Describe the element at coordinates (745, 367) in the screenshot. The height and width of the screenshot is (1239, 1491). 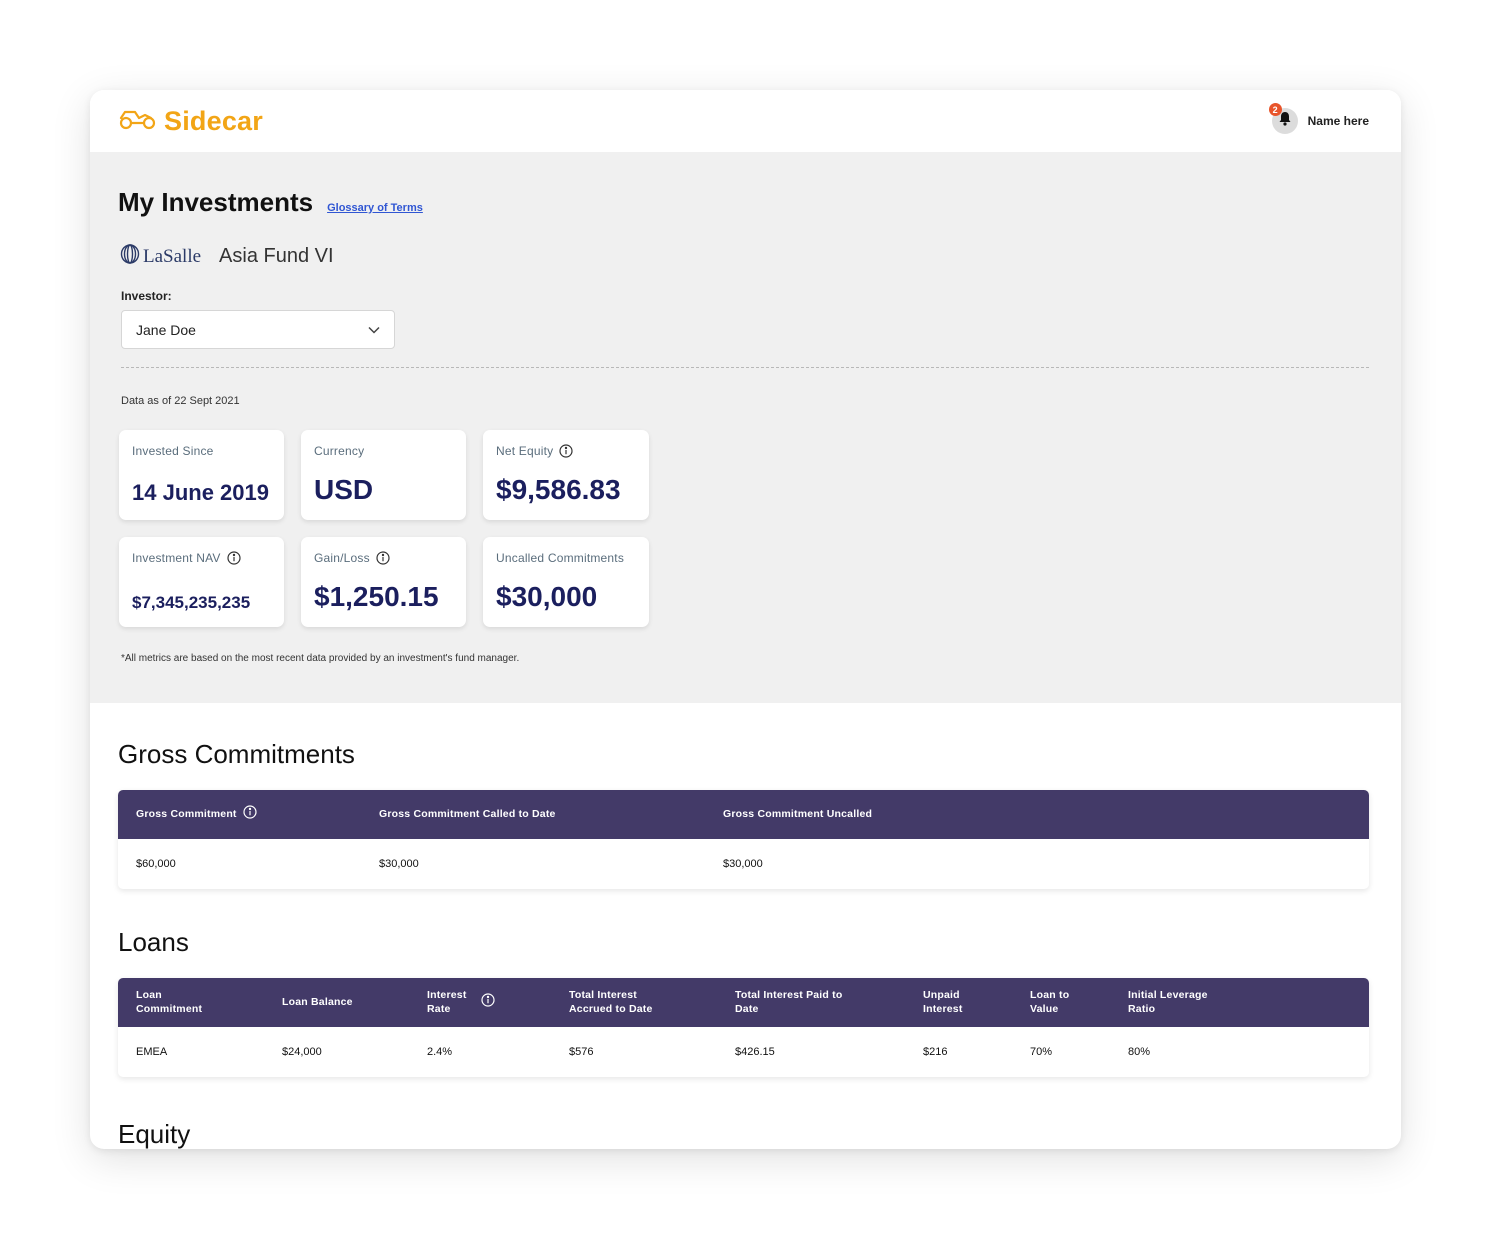
I see `section-divider` at that location.